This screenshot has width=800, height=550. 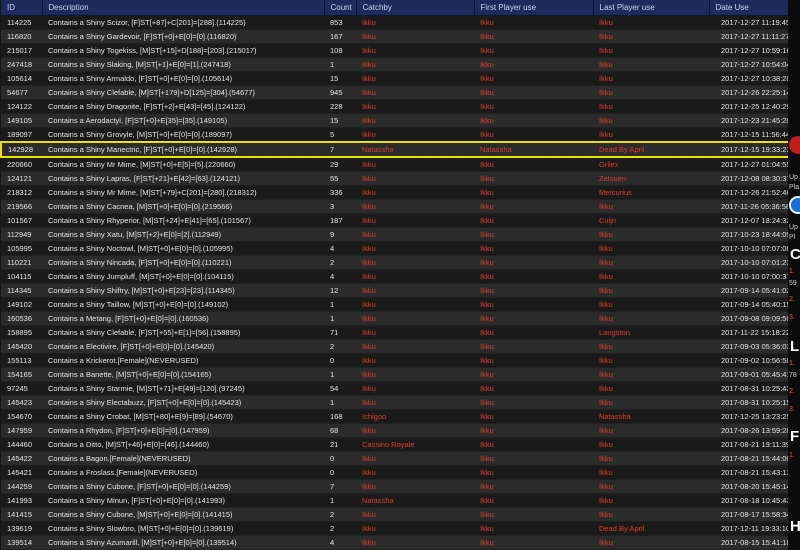 I want to click on column-header-count: Count, so click(x=340, y=8).